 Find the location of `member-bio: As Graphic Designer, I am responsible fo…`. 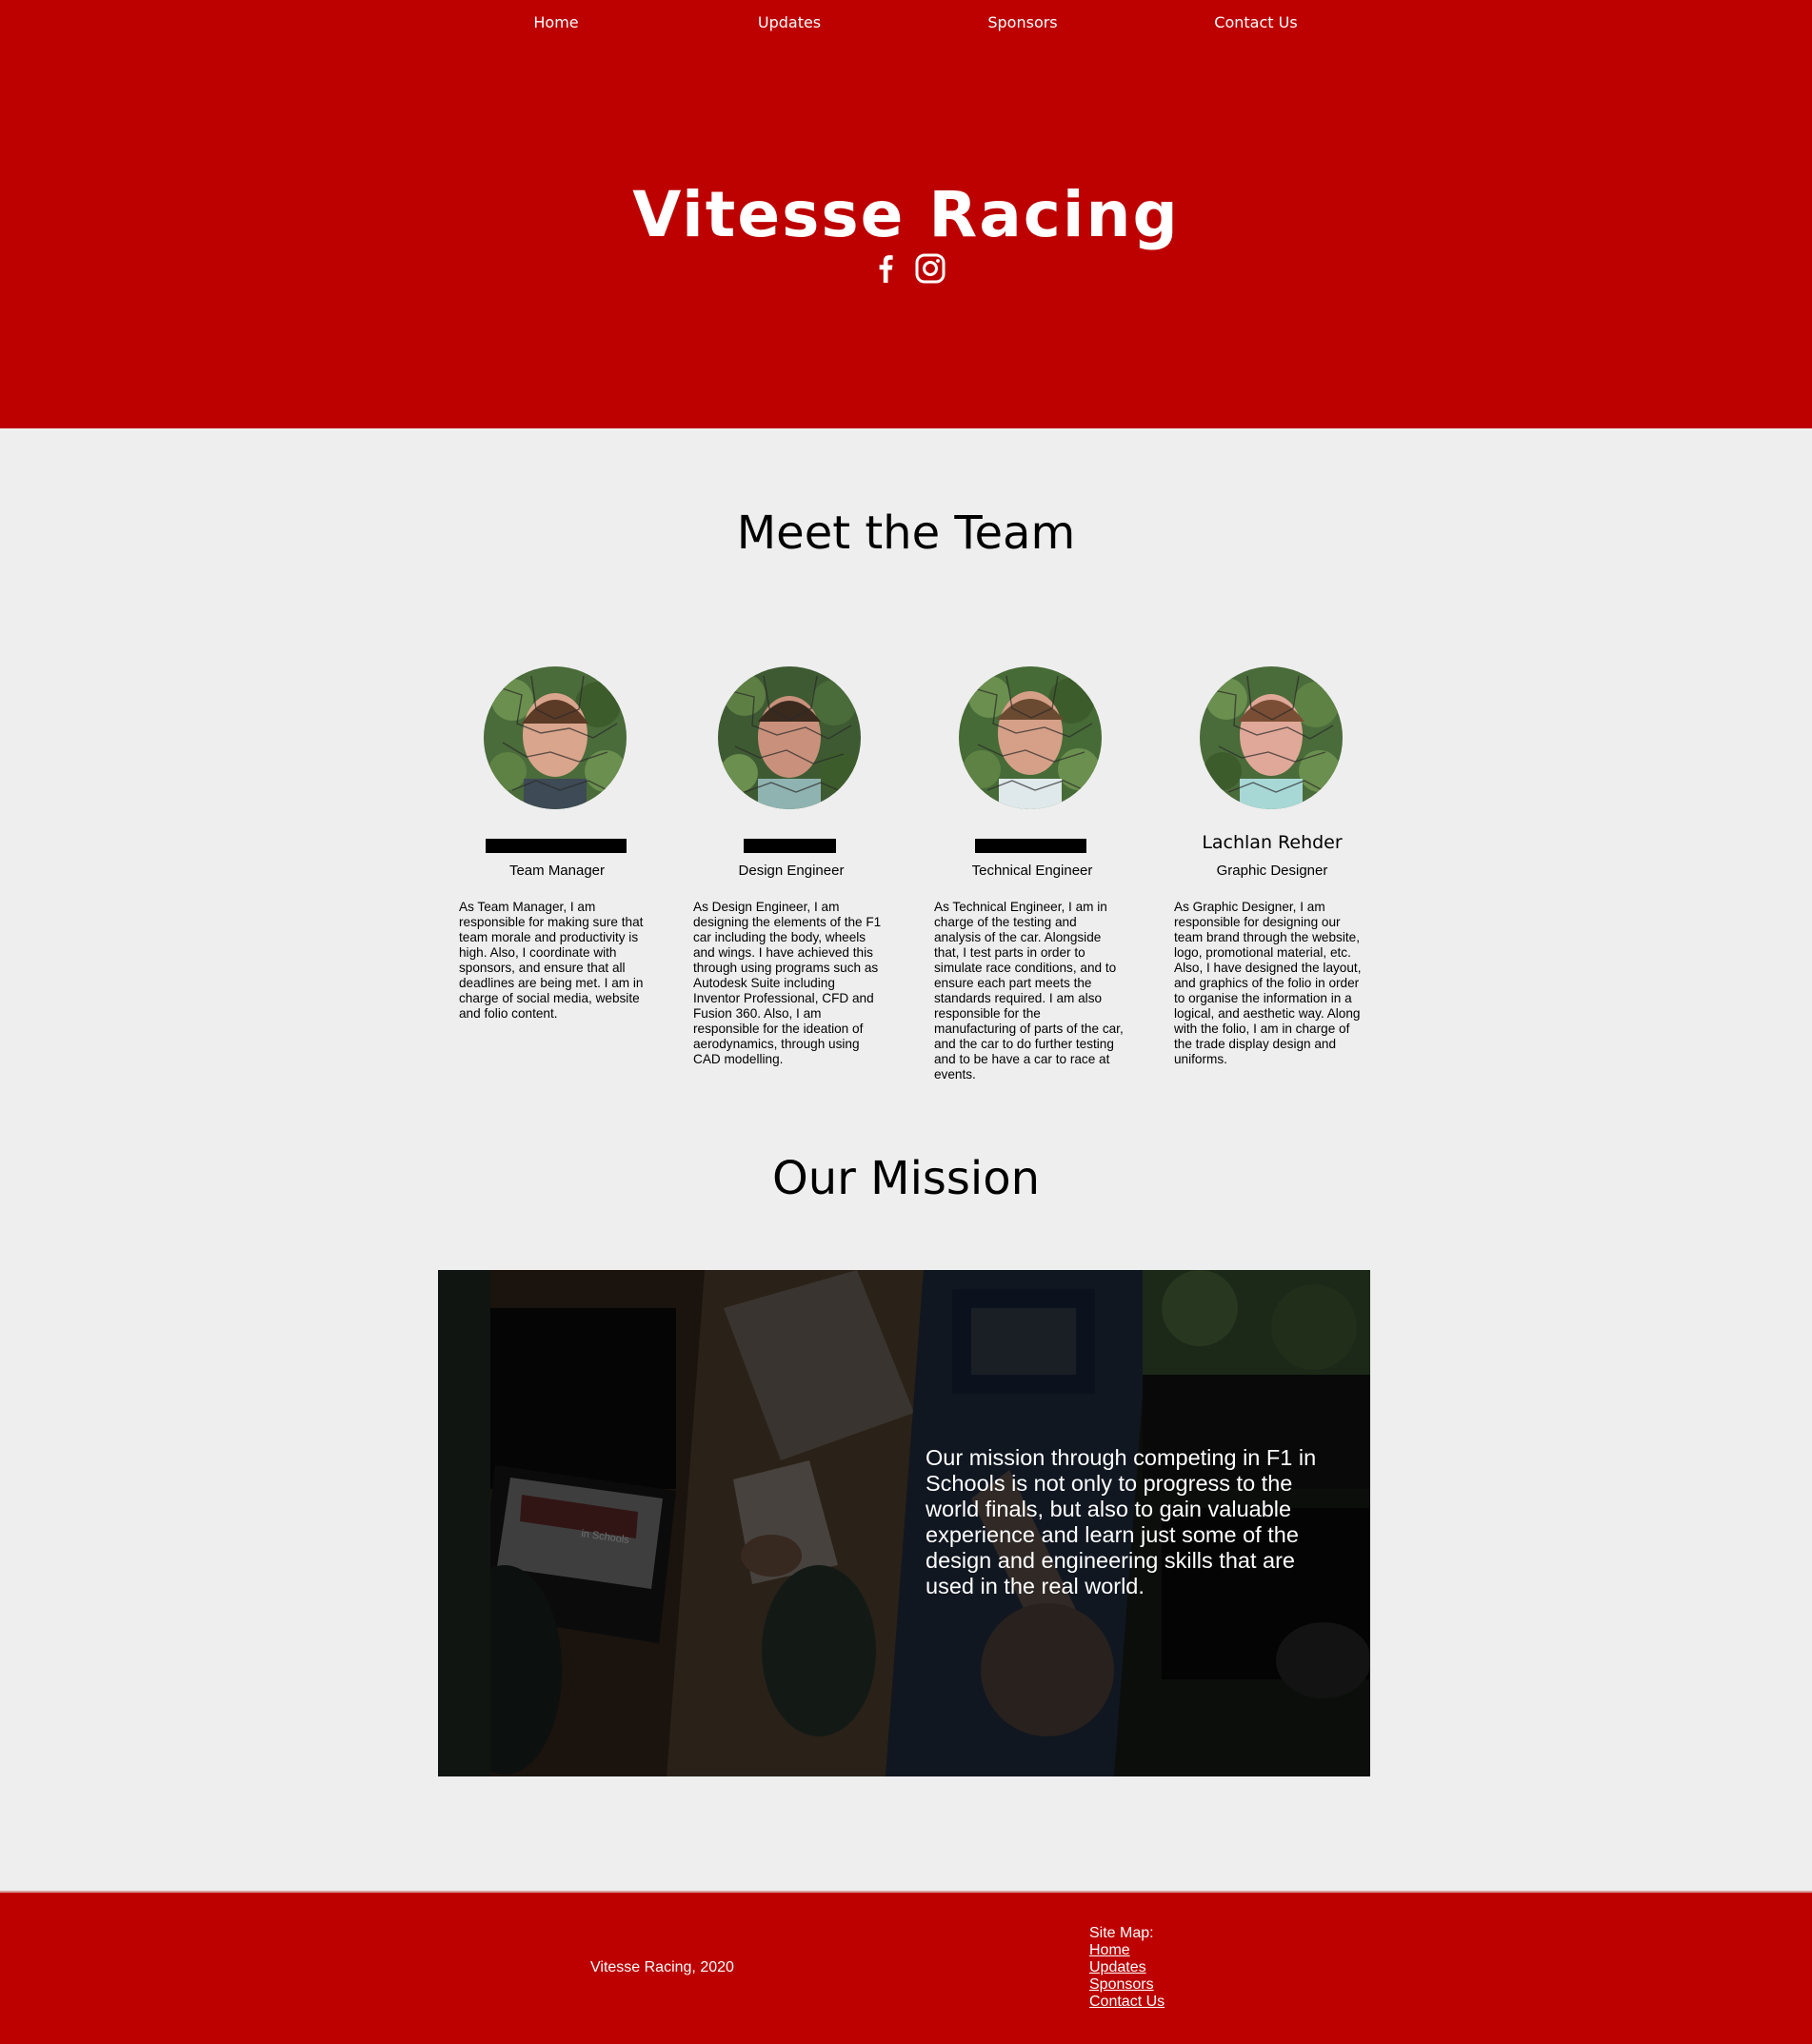

member-bio: As Graphic Designer, I am responsible fo… is located at coordinates (1268, 983).